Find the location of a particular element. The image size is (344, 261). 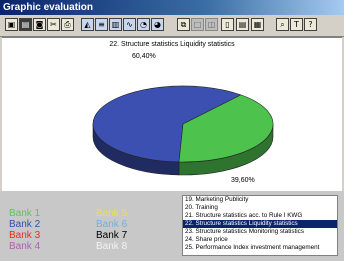

pie-chart-icon: ◕ is located at coordinates (157, 24).